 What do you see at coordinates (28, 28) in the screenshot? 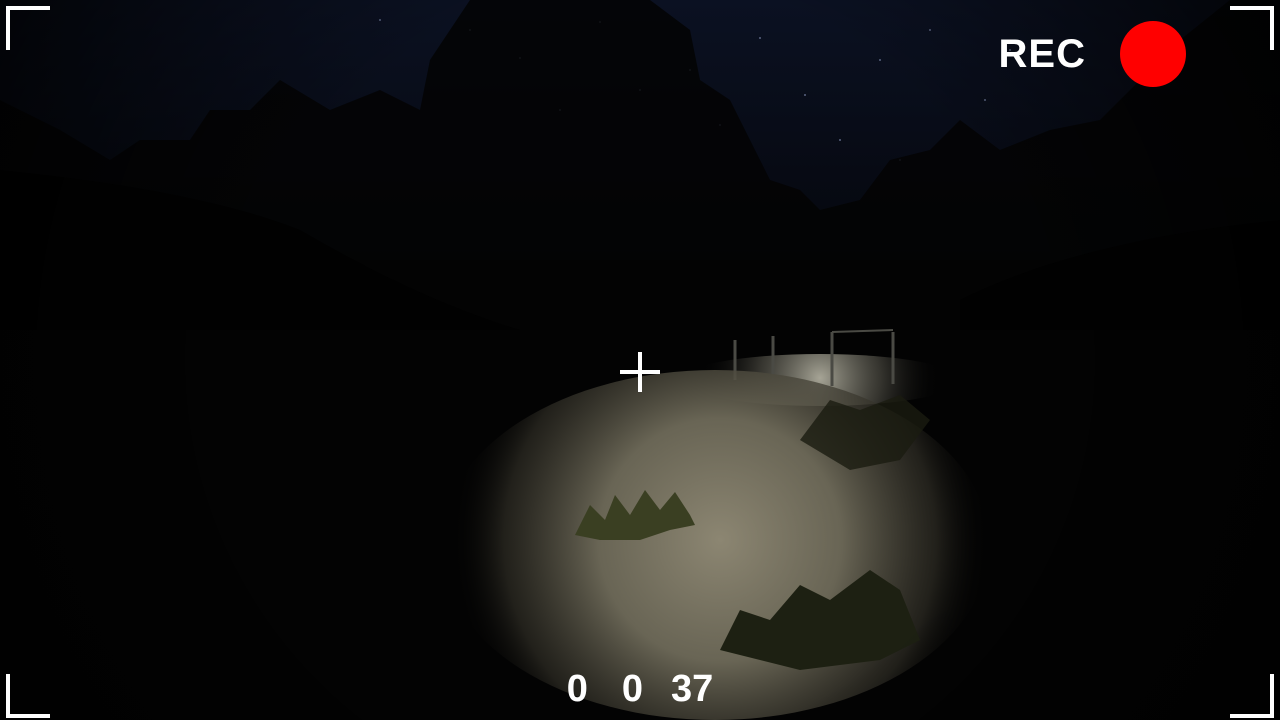
I see `viewfinder-corner-top-left` at bounding box center [28, 28].